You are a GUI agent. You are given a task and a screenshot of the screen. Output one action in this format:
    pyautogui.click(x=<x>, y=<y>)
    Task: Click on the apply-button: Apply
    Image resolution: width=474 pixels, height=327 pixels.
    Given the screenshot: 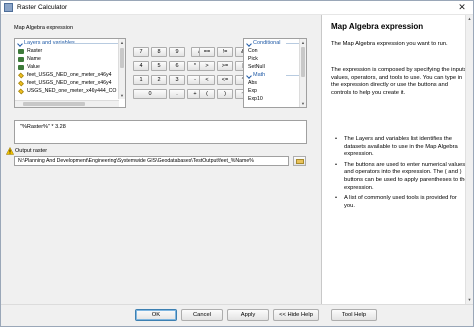 What is the action you would take?
    pyautogui.click(x=248, y=315)
    